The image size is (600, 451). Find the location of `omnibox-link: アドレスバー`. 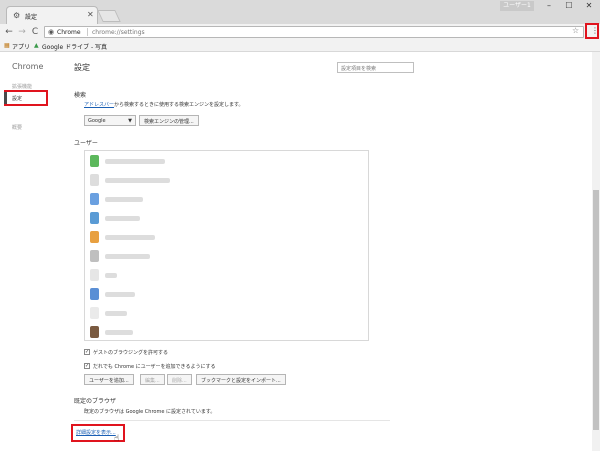

omnibox-link: アドレスバー is located at coordinates (99, 105).